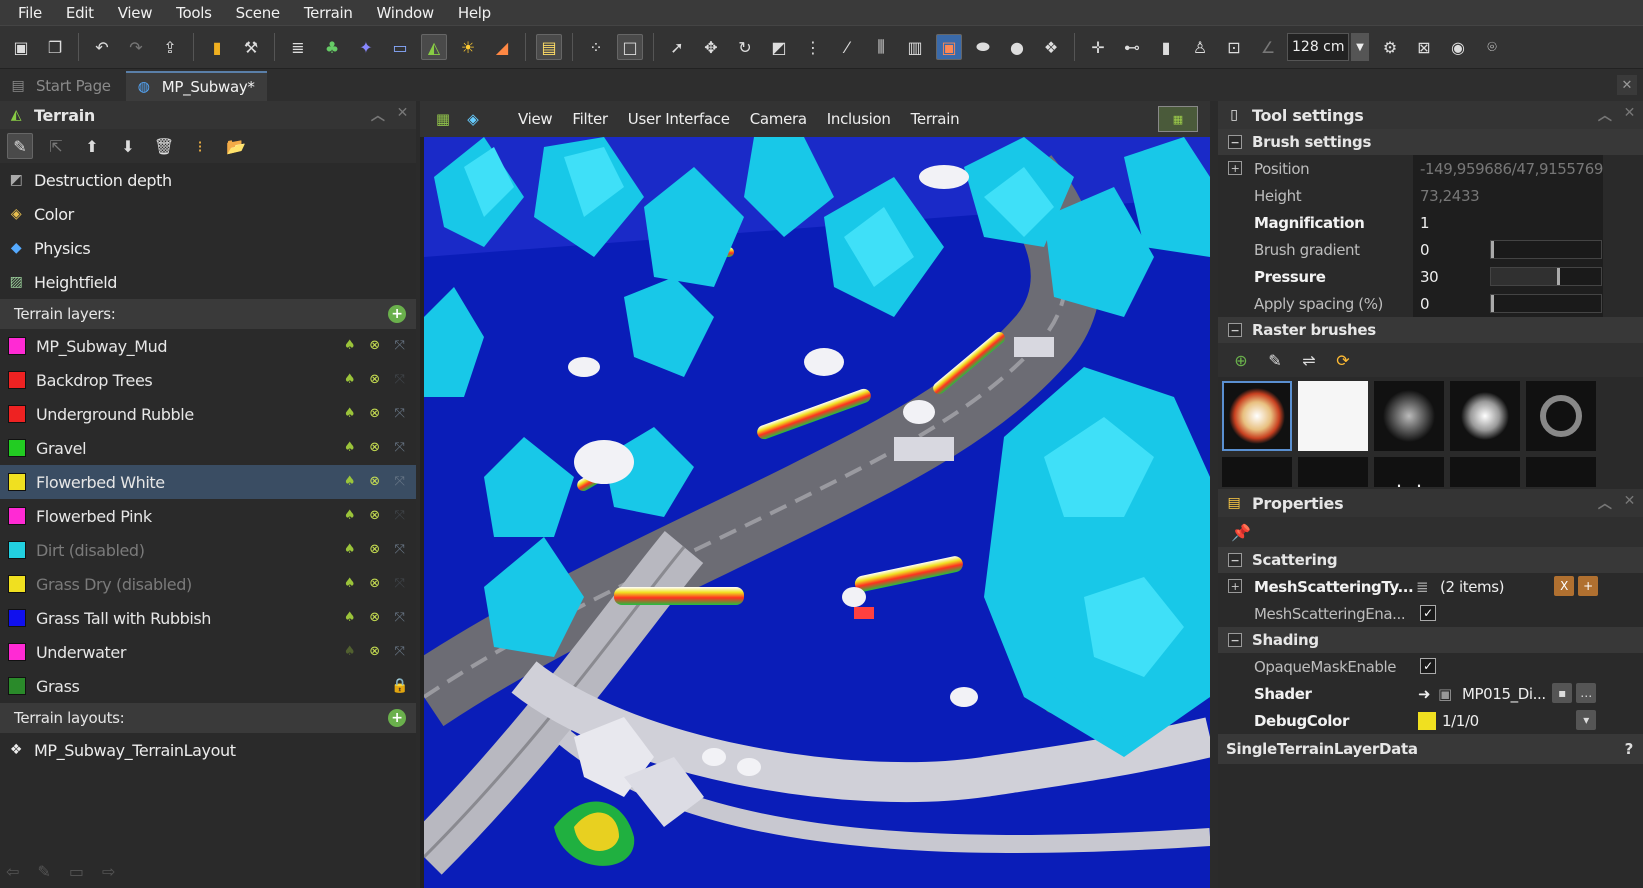  I want to click on brush-setting-row: Brush gradient 0, so click(1430, 249).